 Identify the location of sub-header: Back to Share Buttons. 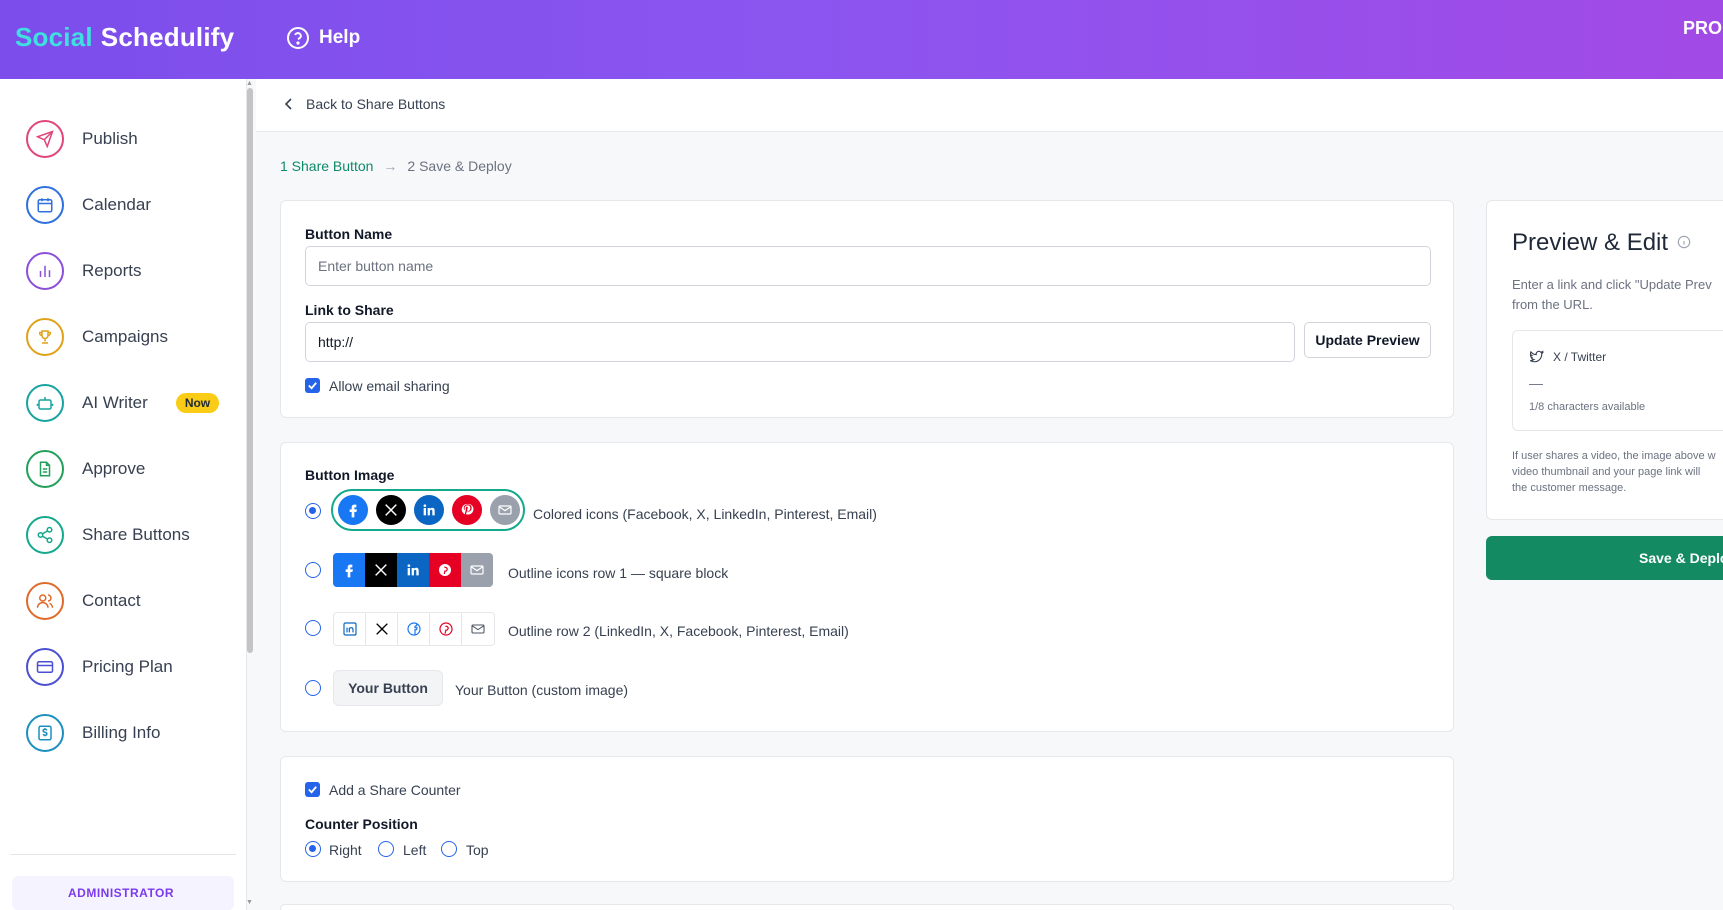
(989, 105).